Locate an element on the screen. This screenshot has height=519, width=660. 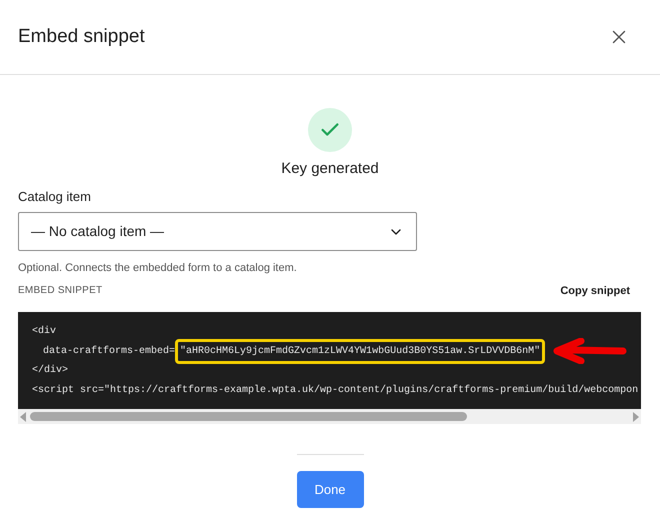
highlighted-key: "aHR0cHM6Ly9jcmFmdGZvcm1zLWV4YW1wbGUud3B0YS51aw.SrLDVVDB6nM" is located at coordinates (360, 351).